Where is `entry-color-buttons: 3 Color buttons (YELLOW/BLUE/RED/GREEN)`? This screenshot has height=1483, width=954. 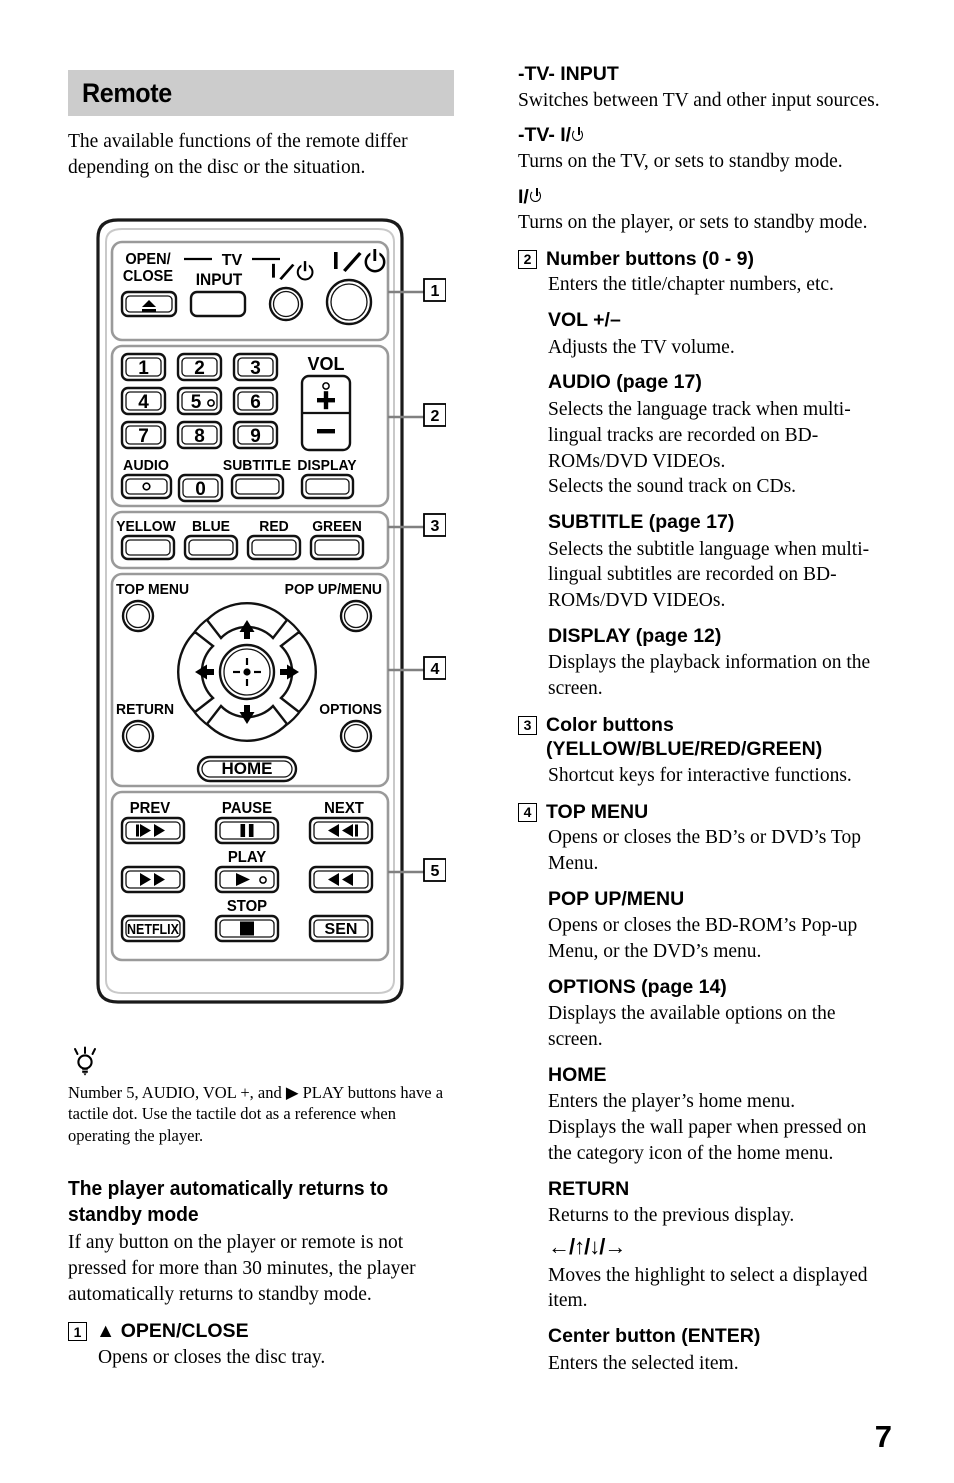
entry-color-buttons: 3 Color buttons (YELLOW/BLUE/RED/GREEN) is located at coordinates (703, 738).